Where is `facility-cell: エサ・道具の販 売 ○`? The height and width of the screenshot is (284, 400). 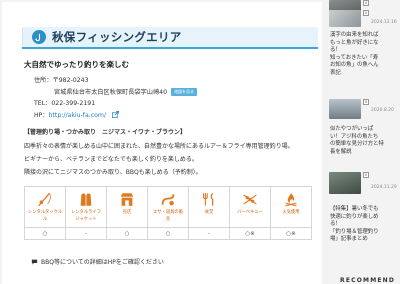 facility-cell: エサ・道具の販 売 ○ is located at coordinates (168, 213).